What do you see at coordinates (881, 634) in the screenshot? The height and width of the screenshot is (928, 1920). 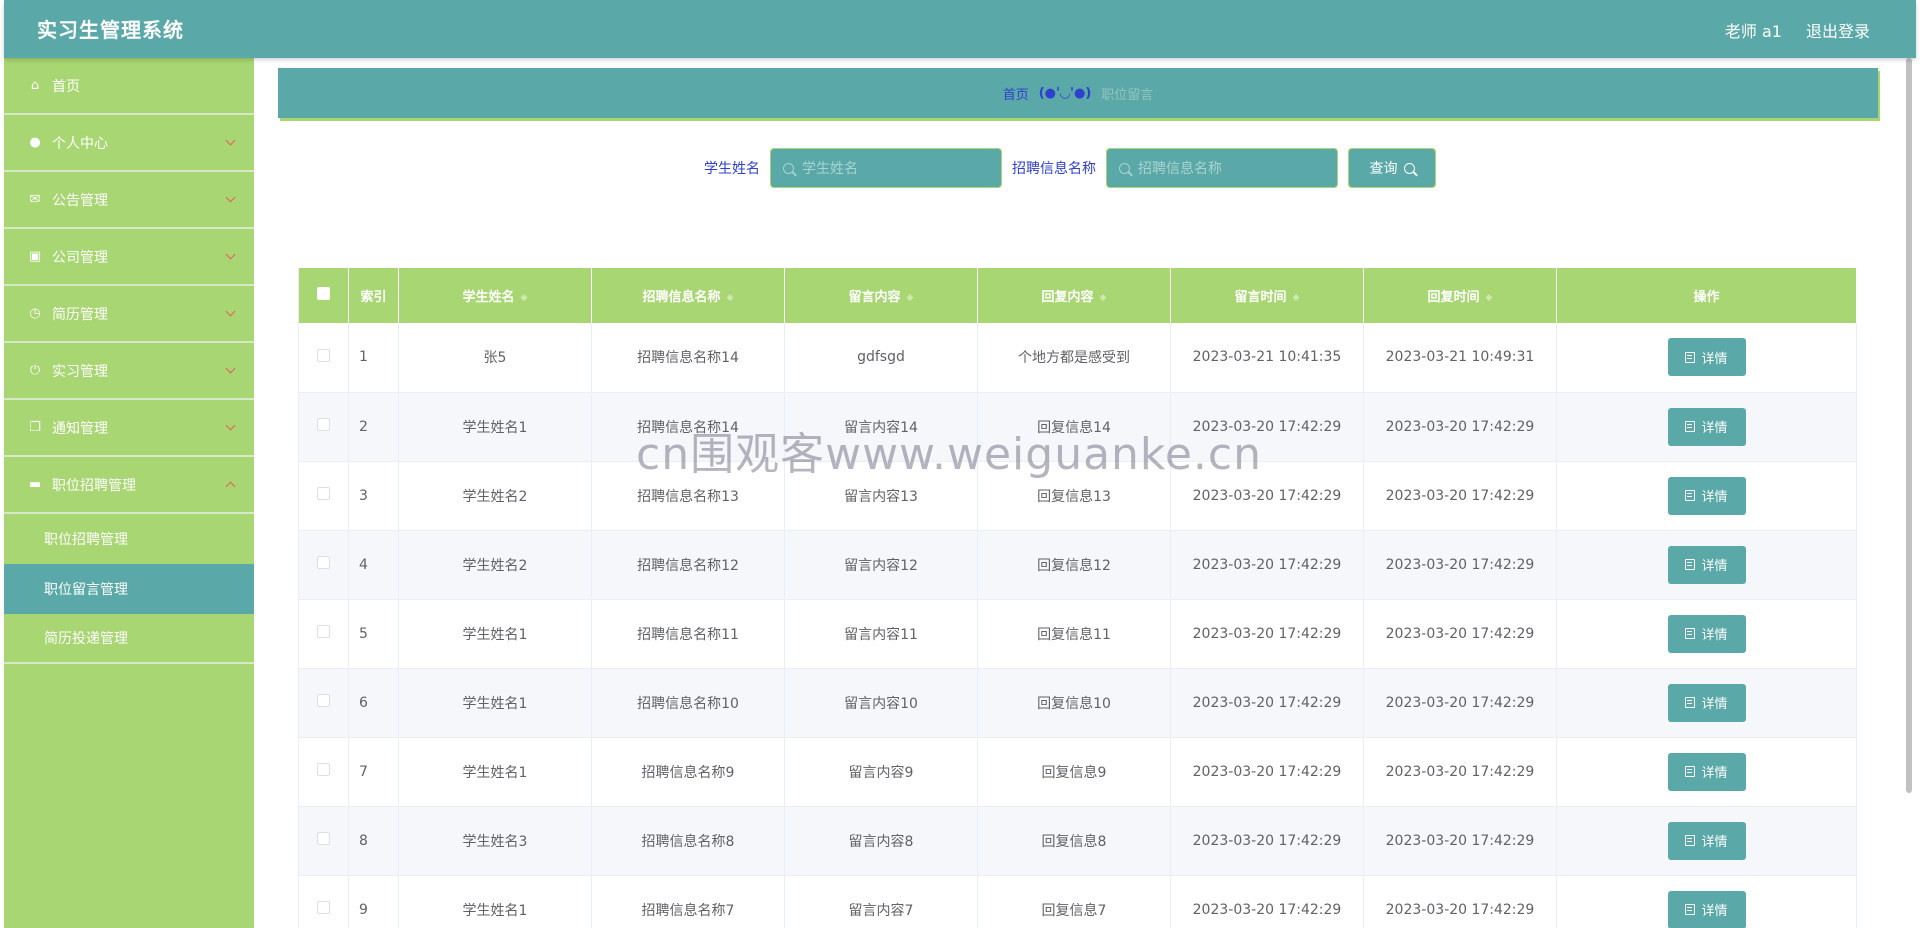 I see `row-message: 留言内容11` at bounding box center [881, 634].